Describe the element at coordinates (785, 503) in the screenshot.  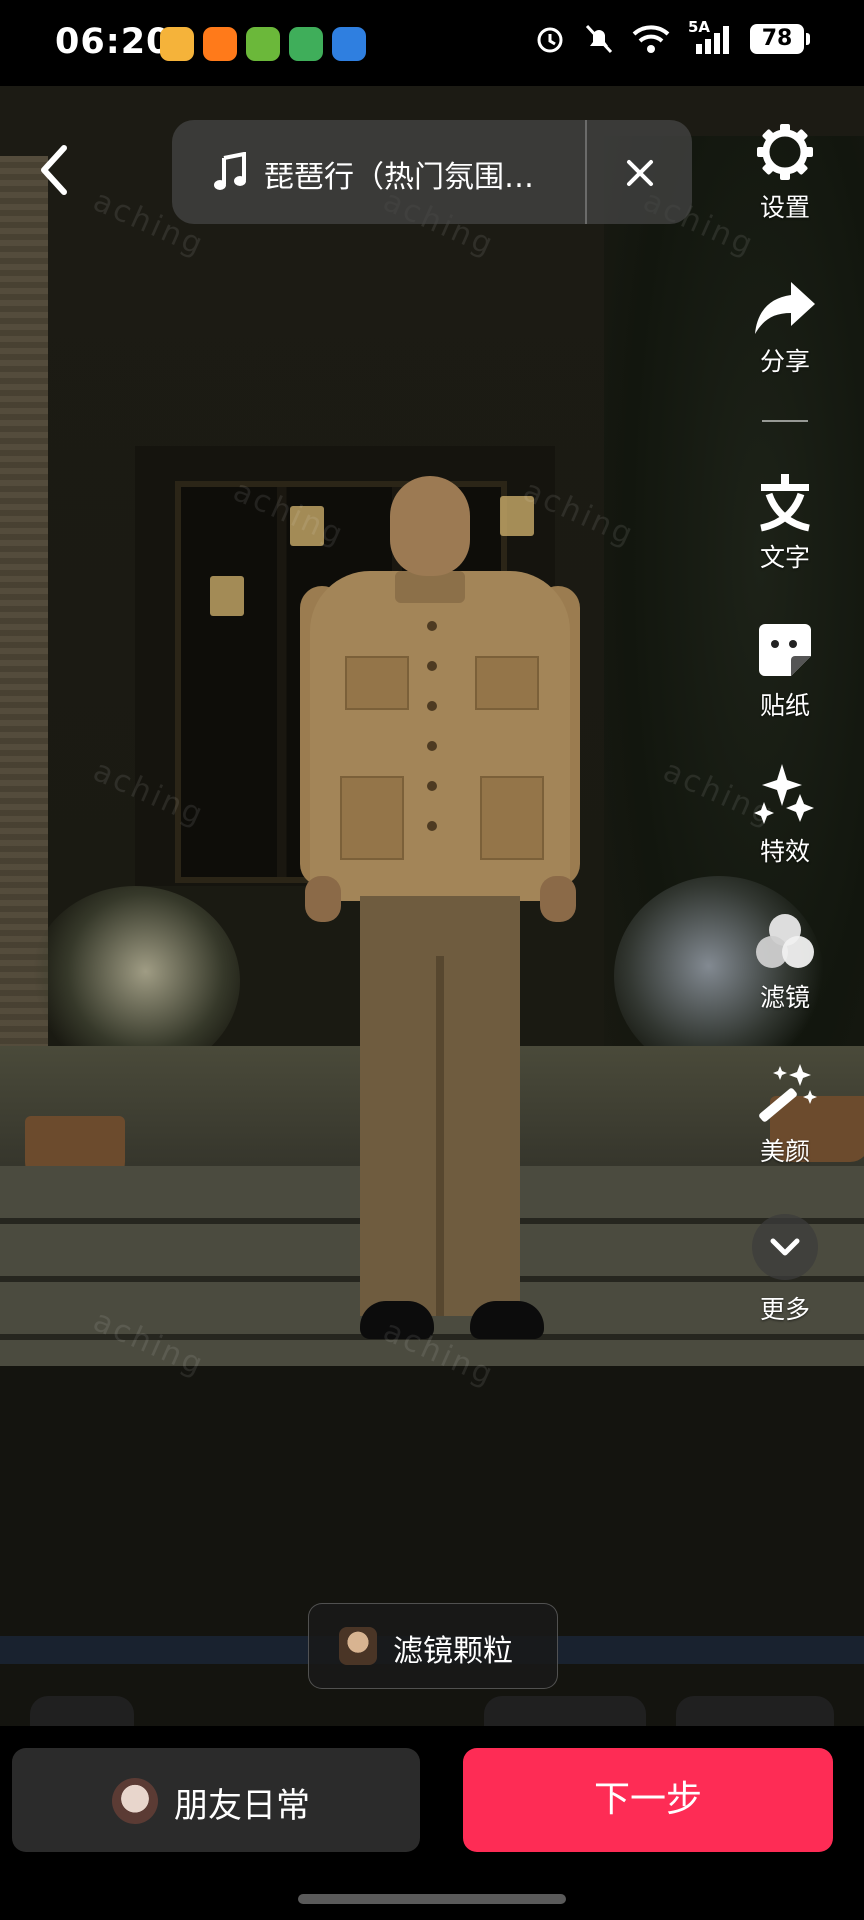
I see `text-icon` at that location.